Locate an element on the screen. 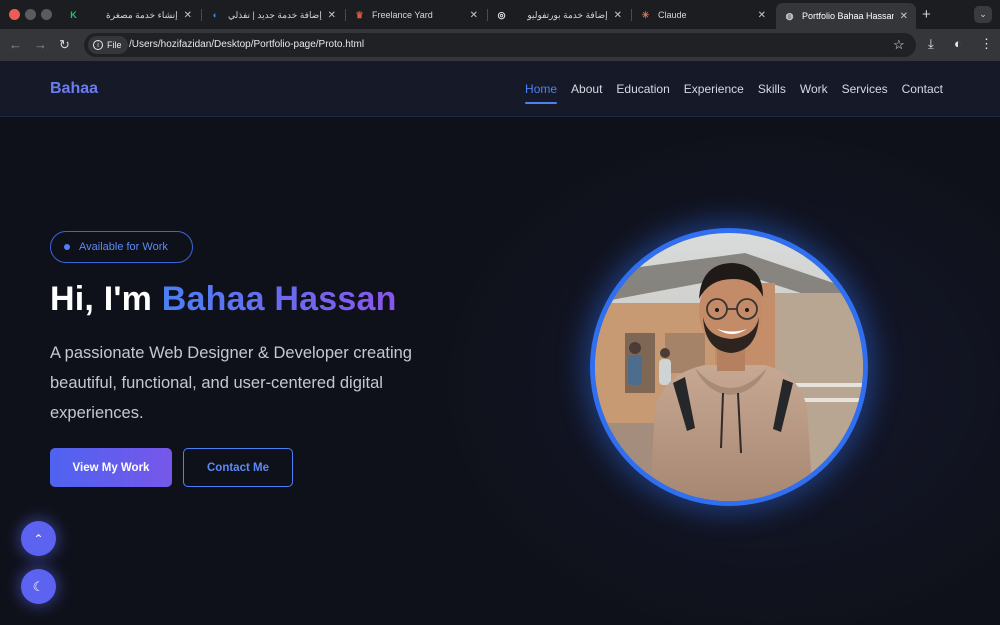 The image size is (1000, 625). tab-favicon-icon: ◐ is located at coordinates (215, 15).